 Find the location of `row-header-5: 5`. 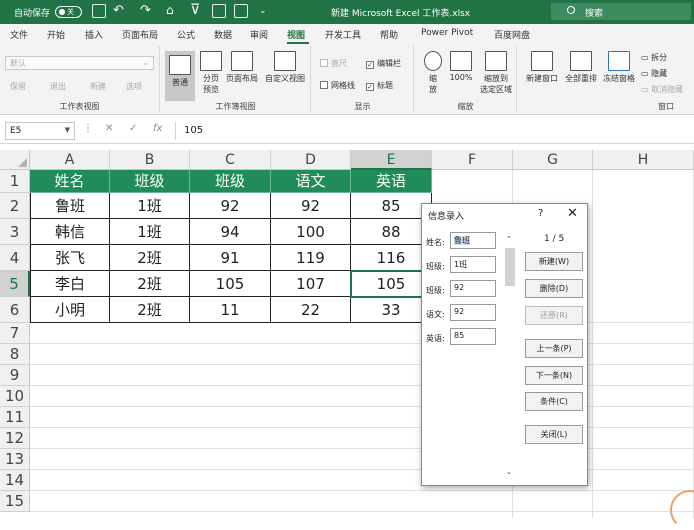

row-header-5: 5 is located at coordinates (15, 284).